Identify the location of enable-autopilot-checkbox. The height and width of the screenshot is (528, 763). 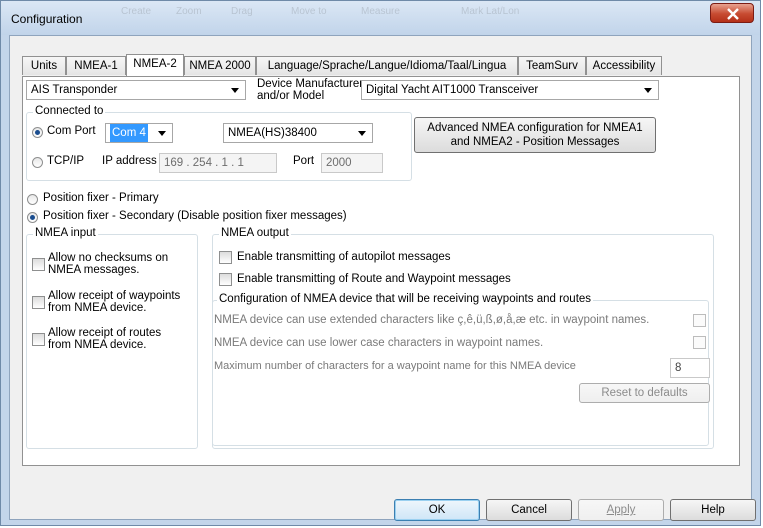
(225, 257).